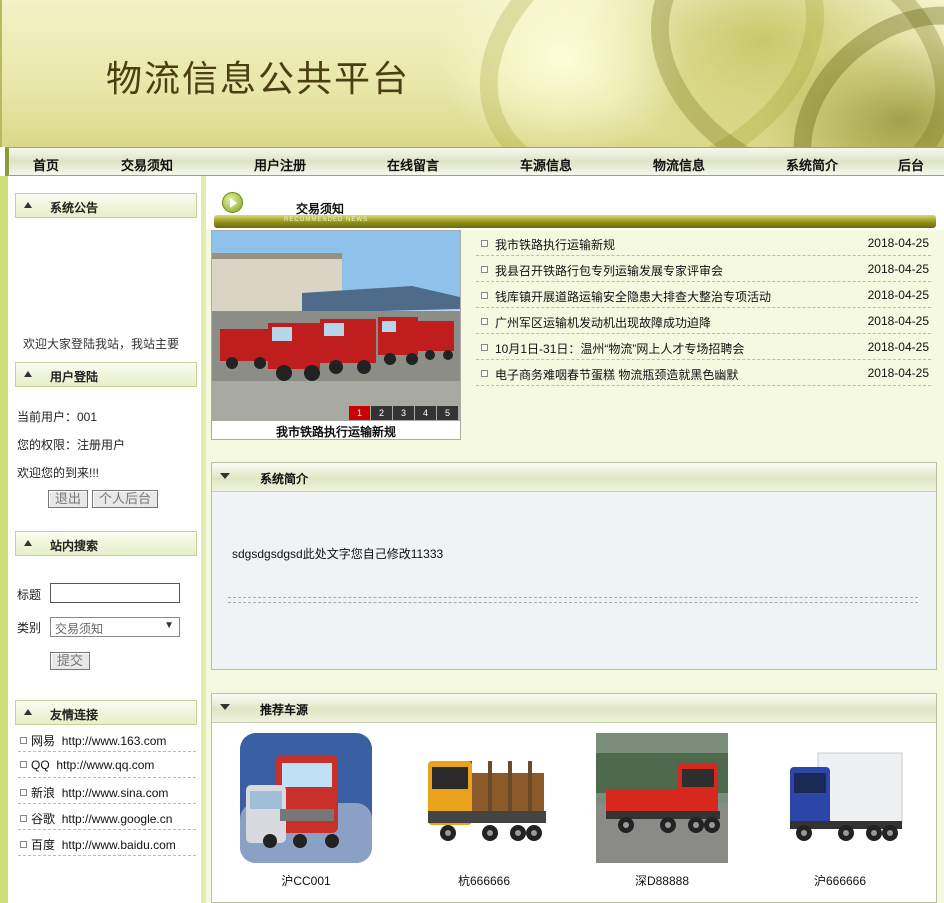 The width and height of the screenshot is (944, 903). Describe the element at coordinates (679, 164) in the screenshot. I see `nav-logistics: 物流信息` at that location.